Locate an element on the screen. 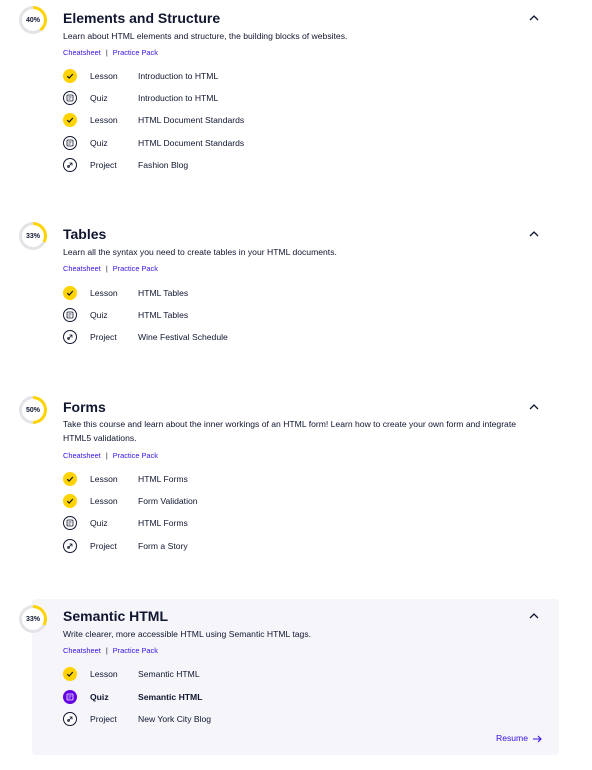 This screenshot has height=770, width=592. module-title: Tables is located at coordinates (85, 234).